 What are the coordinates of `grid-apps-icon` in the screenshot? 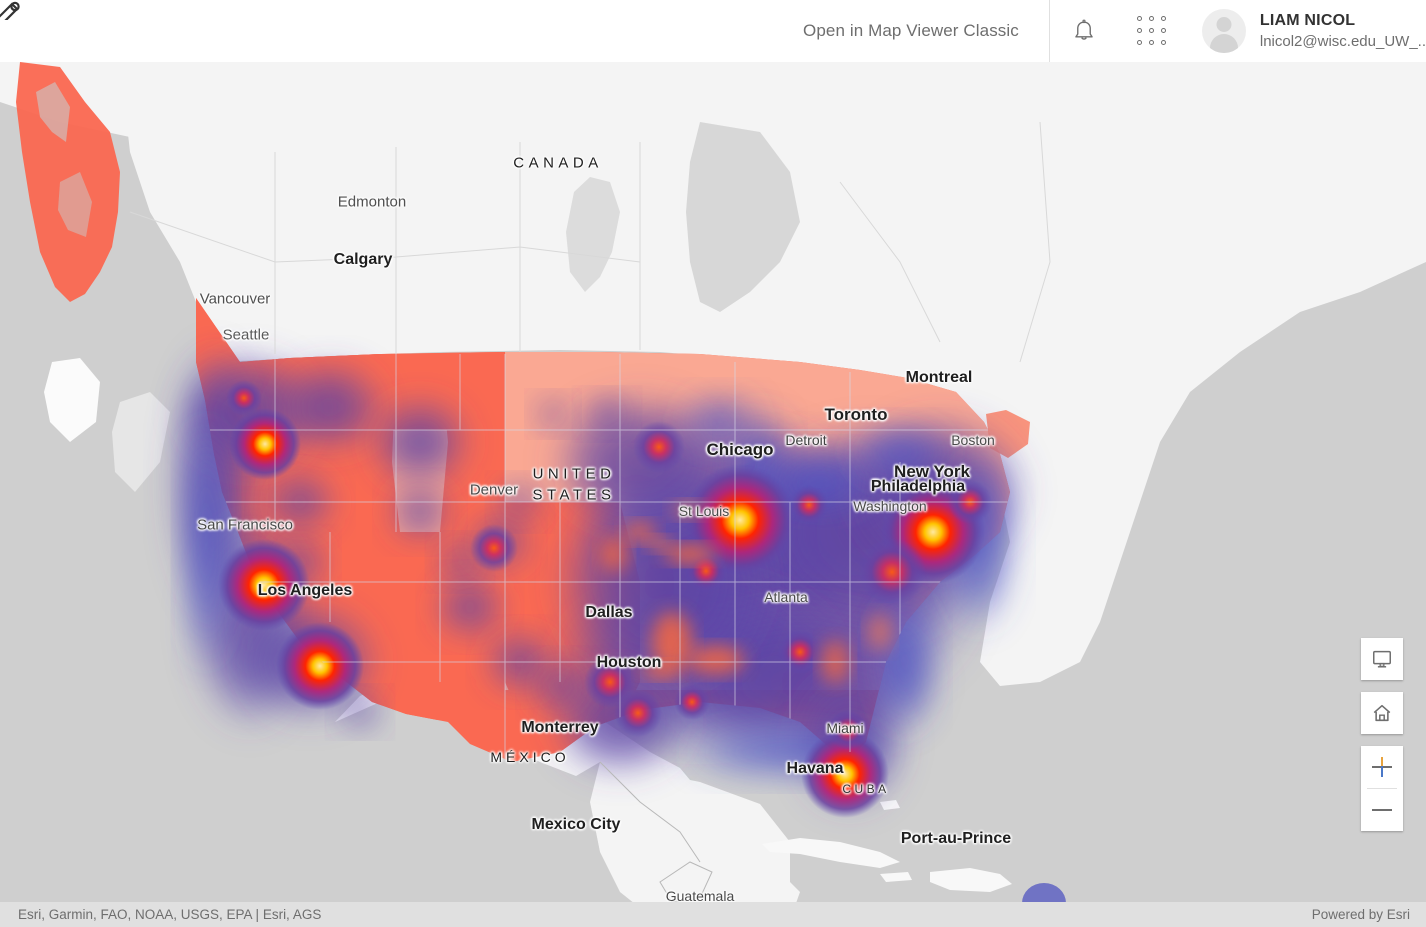 It's located at (1151, 31).